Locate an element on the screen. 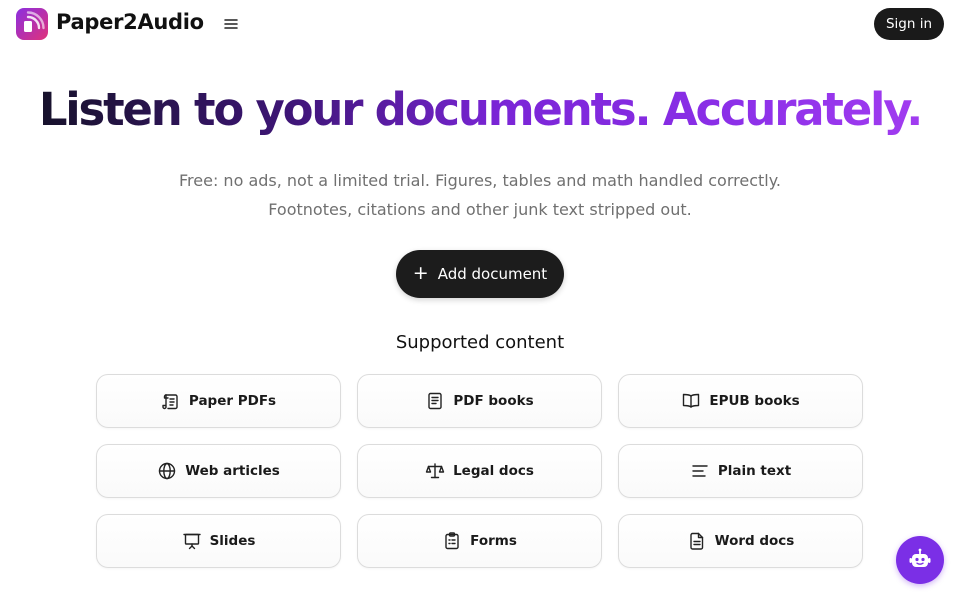 This screenshot has width=960, height=600. supported-content-title: Supported content is located at coordinates (480, 342).